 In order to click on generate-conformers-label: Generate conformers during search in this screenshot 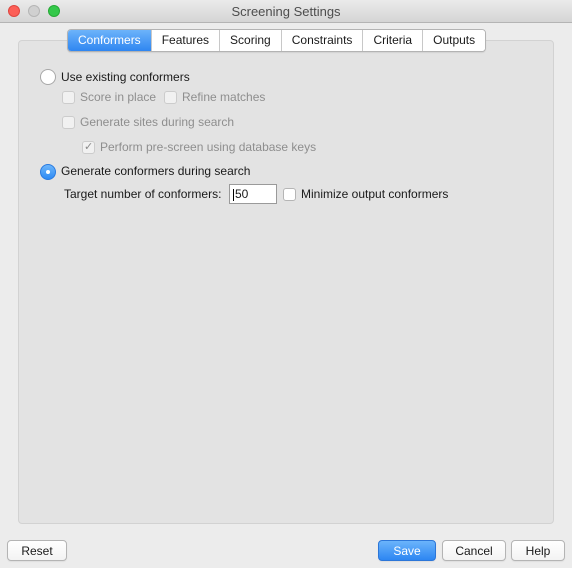, I will do `click(156, 171)`.